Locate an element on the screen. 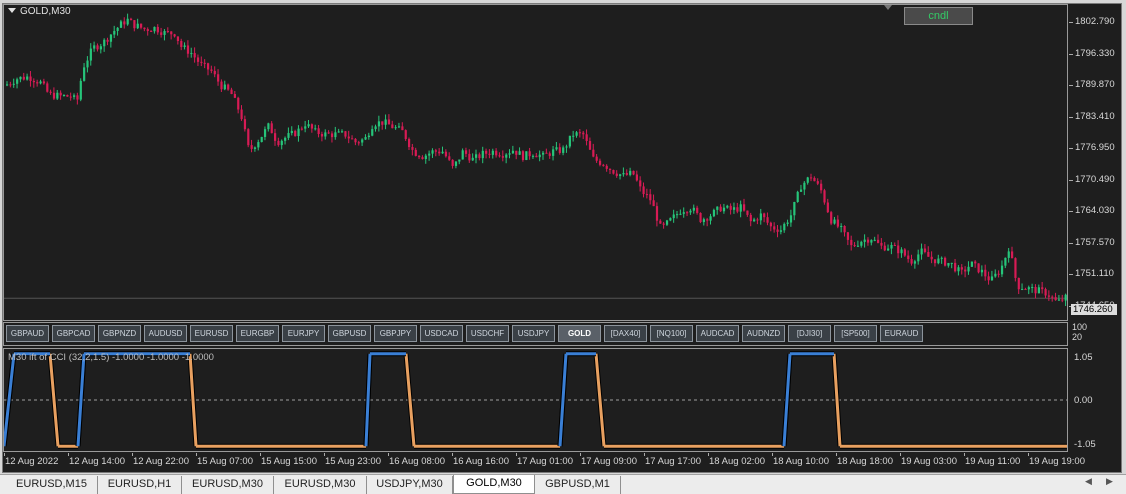 This screenshot has height=494, width=1126. symbol-title-text: GOLD,M30 is located at coordinates (45, 11).